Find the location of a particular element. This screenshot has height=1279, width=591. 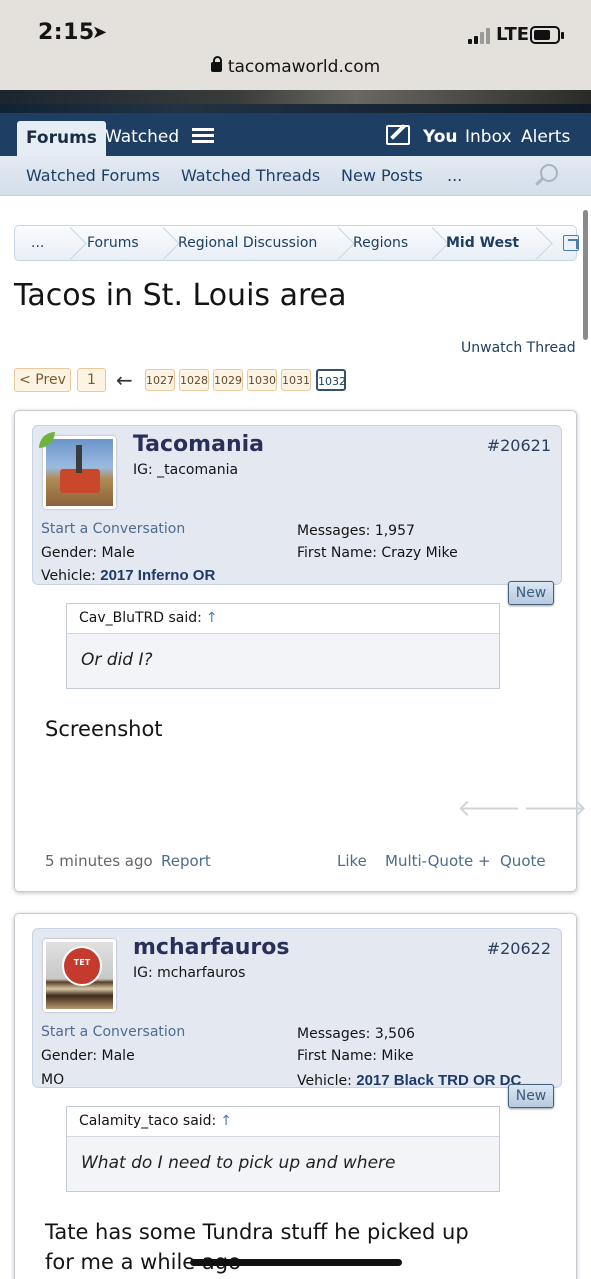

quote-block: Cav_BluTRD said: ↑ Or did I? is located at coordinates (283, 646).